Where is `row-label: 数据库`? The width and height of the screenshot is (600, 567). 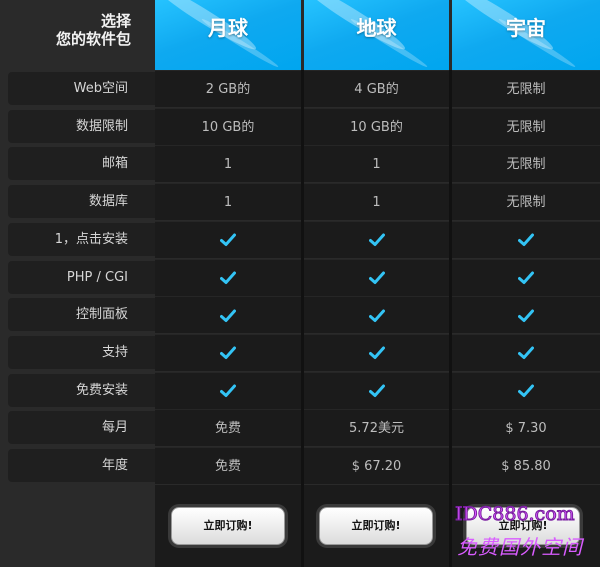
row-label: 数据库 is located at coordinates (81, 202).